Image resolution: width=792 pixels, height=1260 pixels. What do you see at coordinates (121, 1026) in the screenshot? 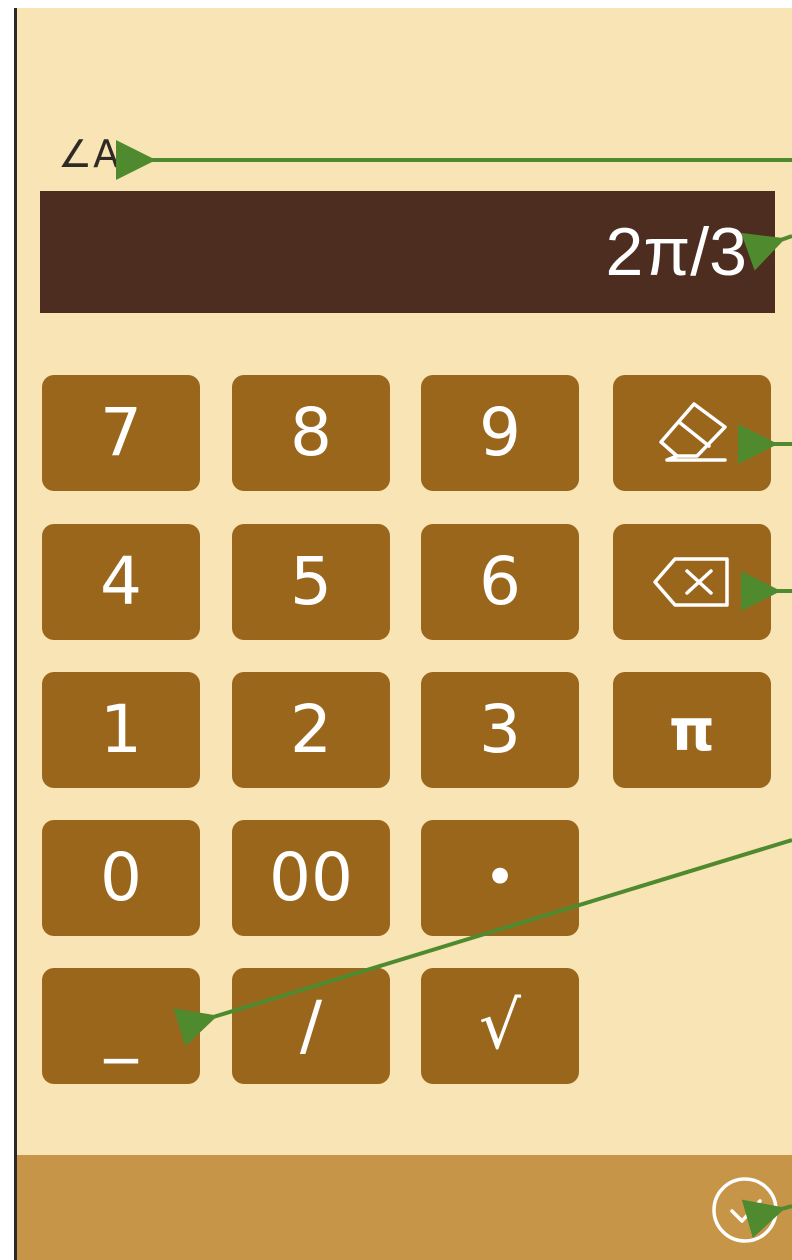
I see `key-underscore: _` at bounding box center [121, 1026].